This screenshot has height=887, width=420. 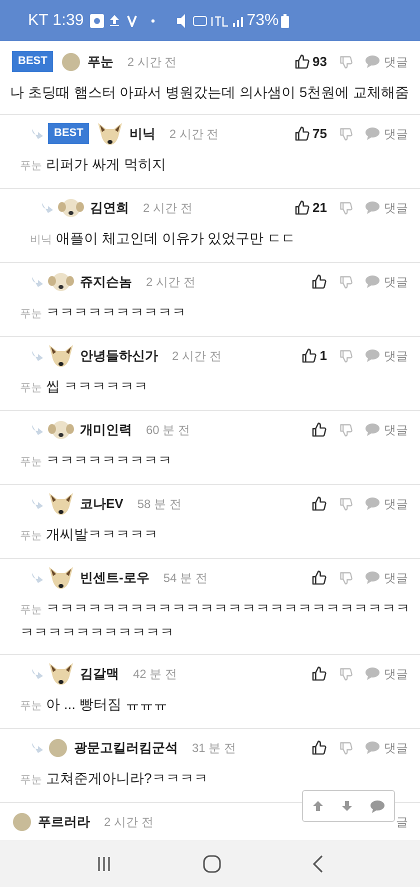 I want to click on author-name: 안녕들하신가, so click(x=119, y=356).